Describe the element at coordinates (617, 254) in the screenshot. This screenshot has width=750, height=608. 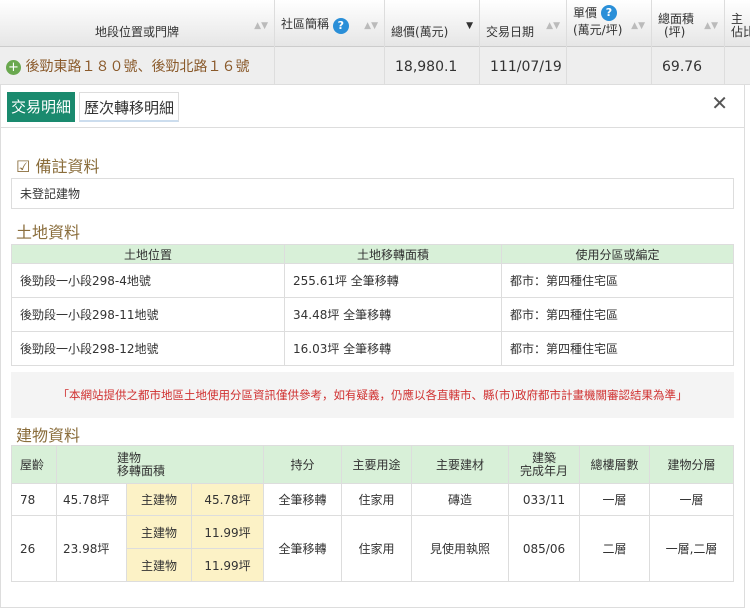
I see `th-zoning: 使用分區或編定` at that location.